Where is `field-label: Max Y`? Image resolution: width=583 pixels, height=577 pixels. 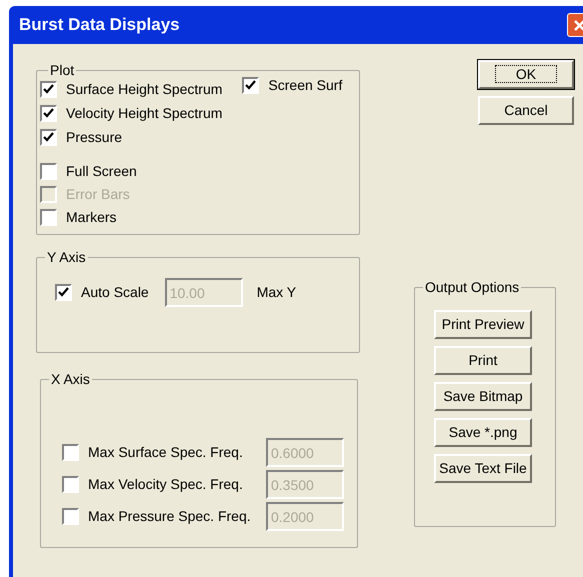
field-label: Max Y is located at coordinates (276, 292).